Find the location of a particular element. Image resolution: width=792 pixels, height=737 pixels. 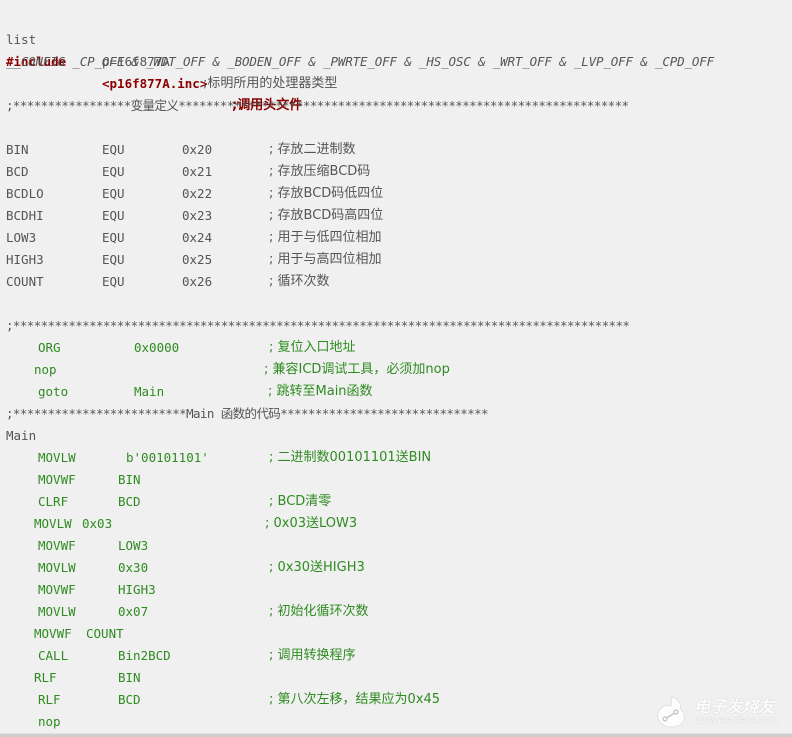

var-name: BCDHI is located at coordinates (25, 215).